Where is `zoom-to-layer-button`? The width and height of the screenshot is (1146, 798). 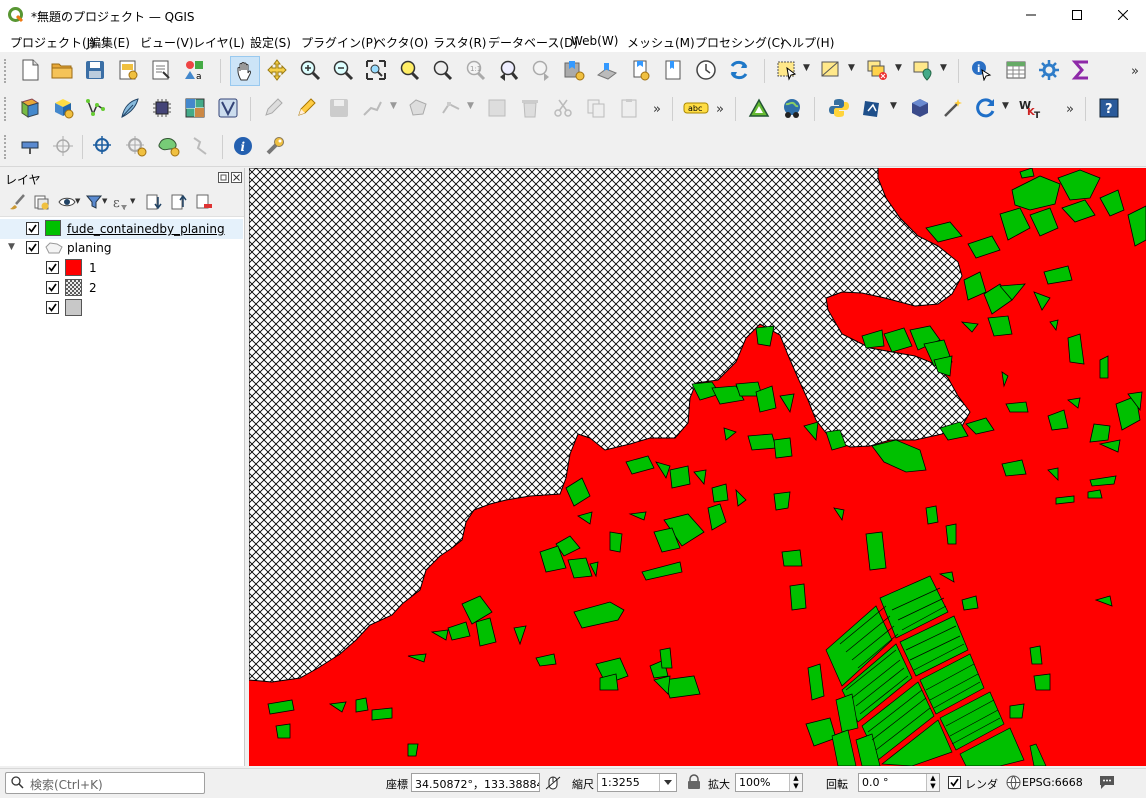 zoom-to-layer-button is located at coordinates (442, 70).